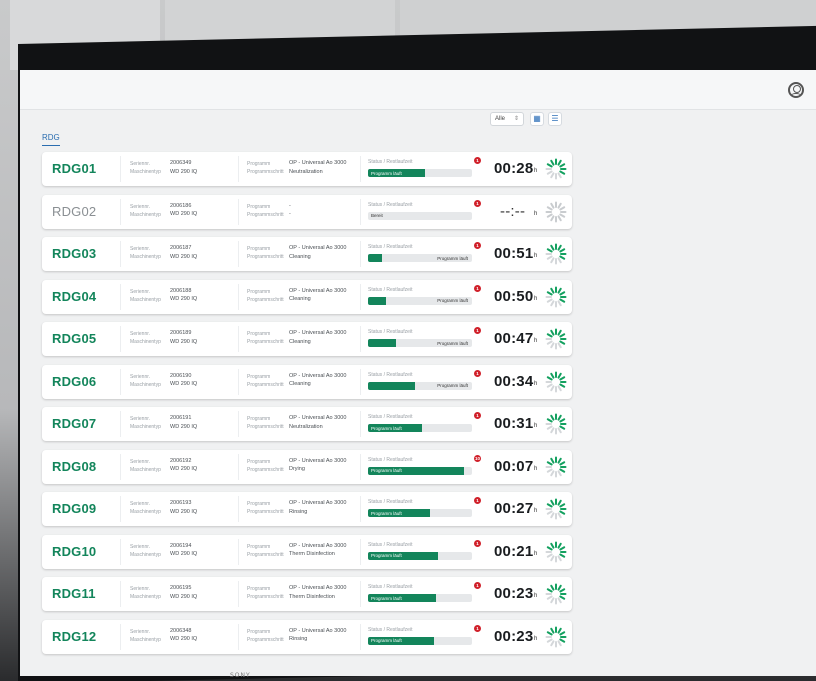  Describe the element at coordinates (418, 90) in the screenshot. I see `app-header` at that location.